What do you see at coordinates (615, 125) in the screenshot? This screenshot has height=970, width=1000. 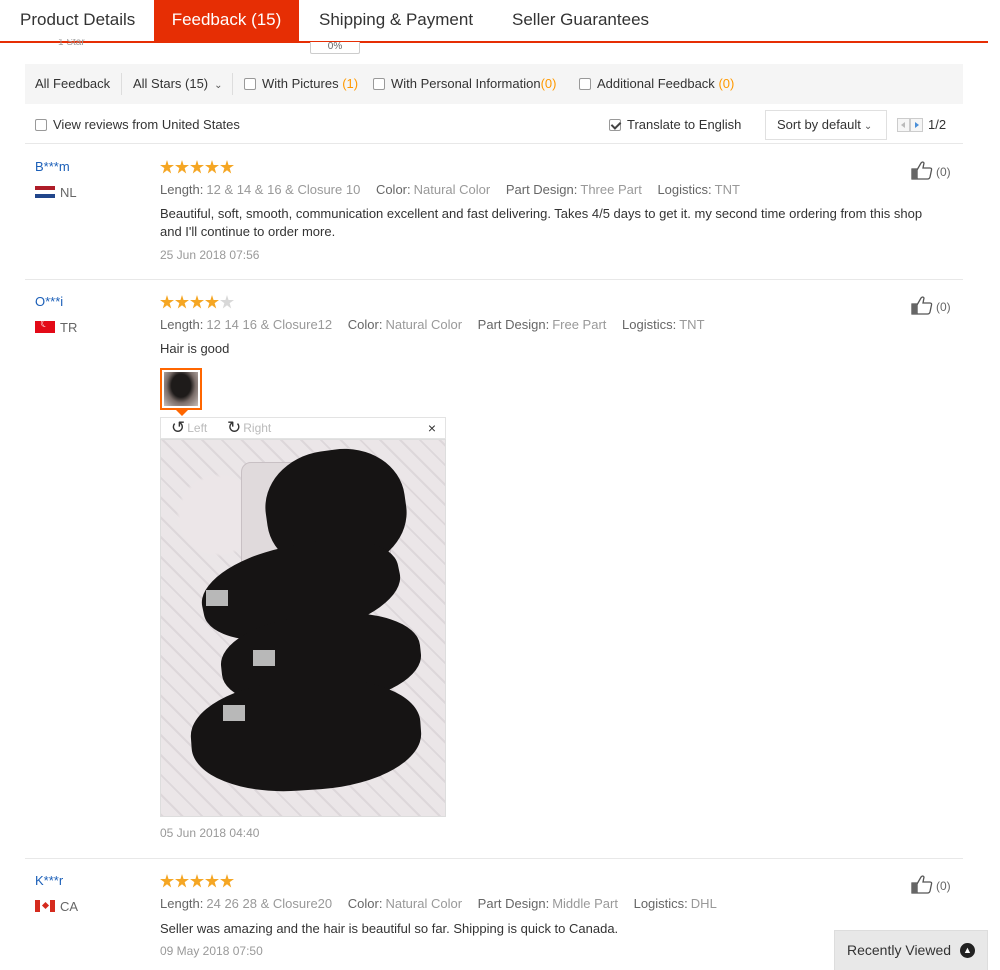 I see `checkbox-checked` at bounding box center [615, 125].